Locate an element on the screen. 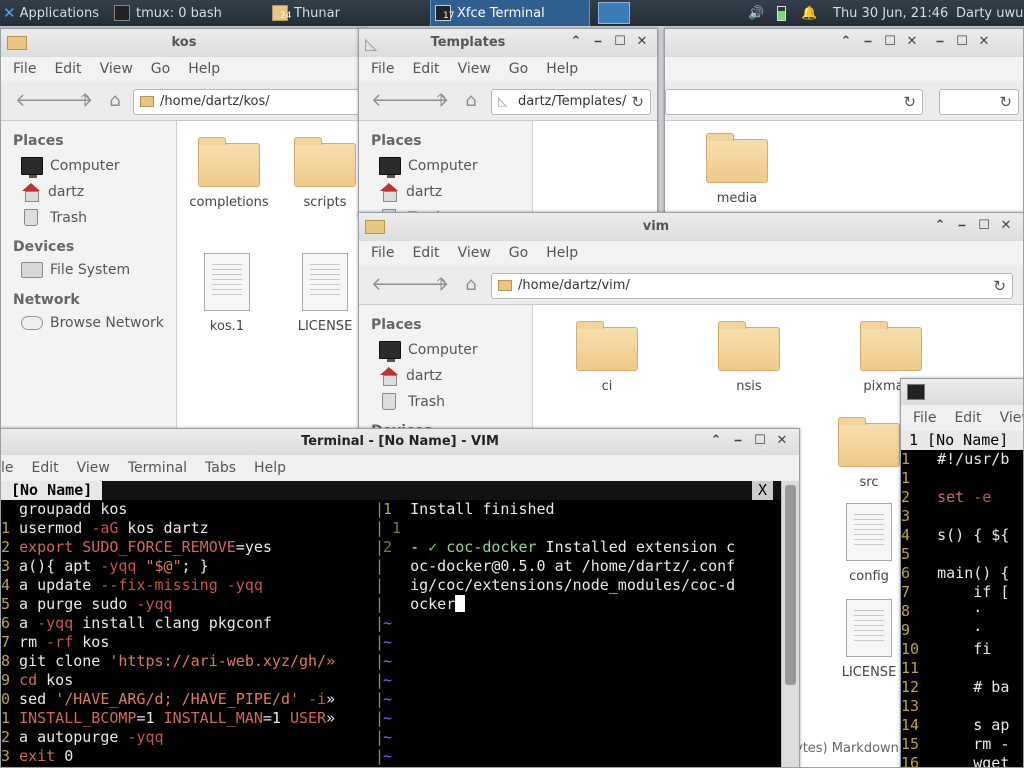 The height and width of the screenshot is (768, 1024). clock: Thu 30 Jun, 21:46 is located at coordinates (891, 13).